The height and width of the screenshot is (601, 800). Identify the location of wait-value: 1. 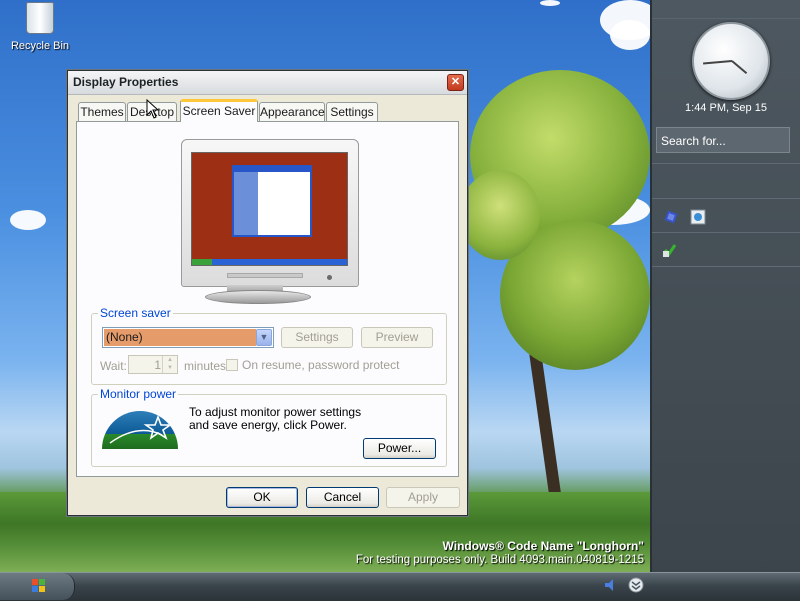
(157, 365).